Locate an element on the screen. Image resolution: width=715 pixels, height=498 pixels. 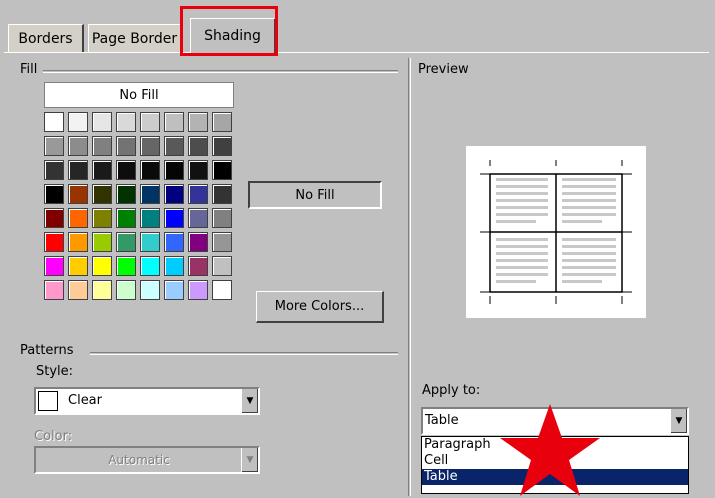
no-fill-button-label: No Fill is located at coordinates (139, 95).